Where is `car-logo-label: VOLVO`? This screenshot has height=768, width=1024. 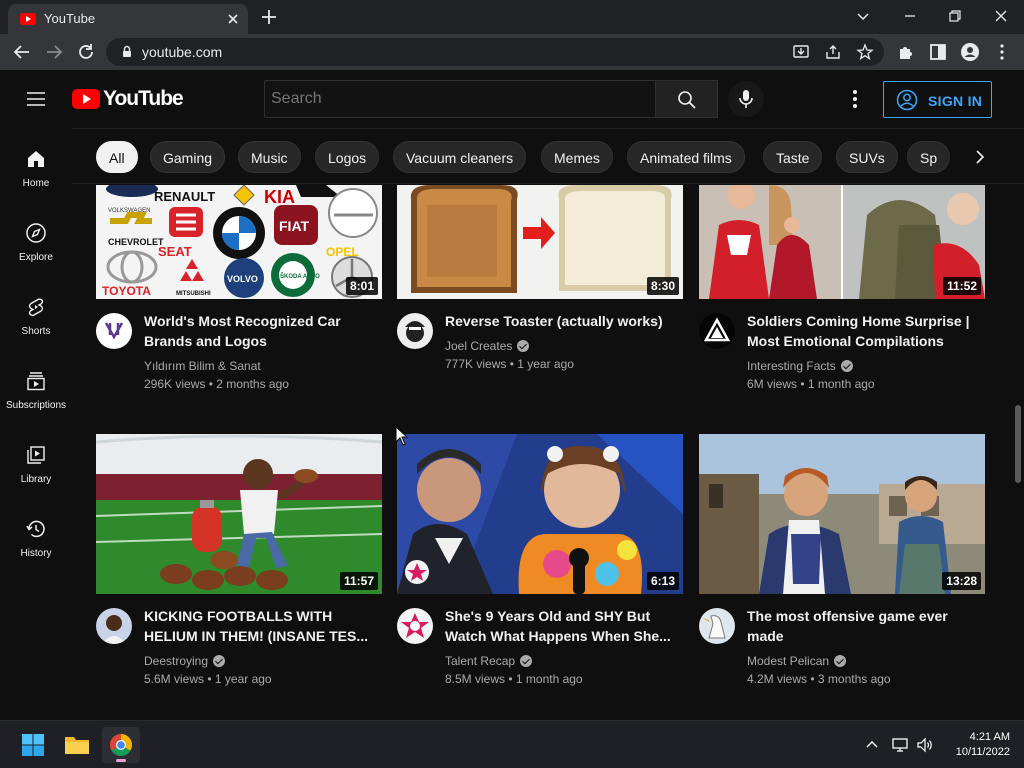
car-logo-label: VOLVO is located at coordinates (242, 279).